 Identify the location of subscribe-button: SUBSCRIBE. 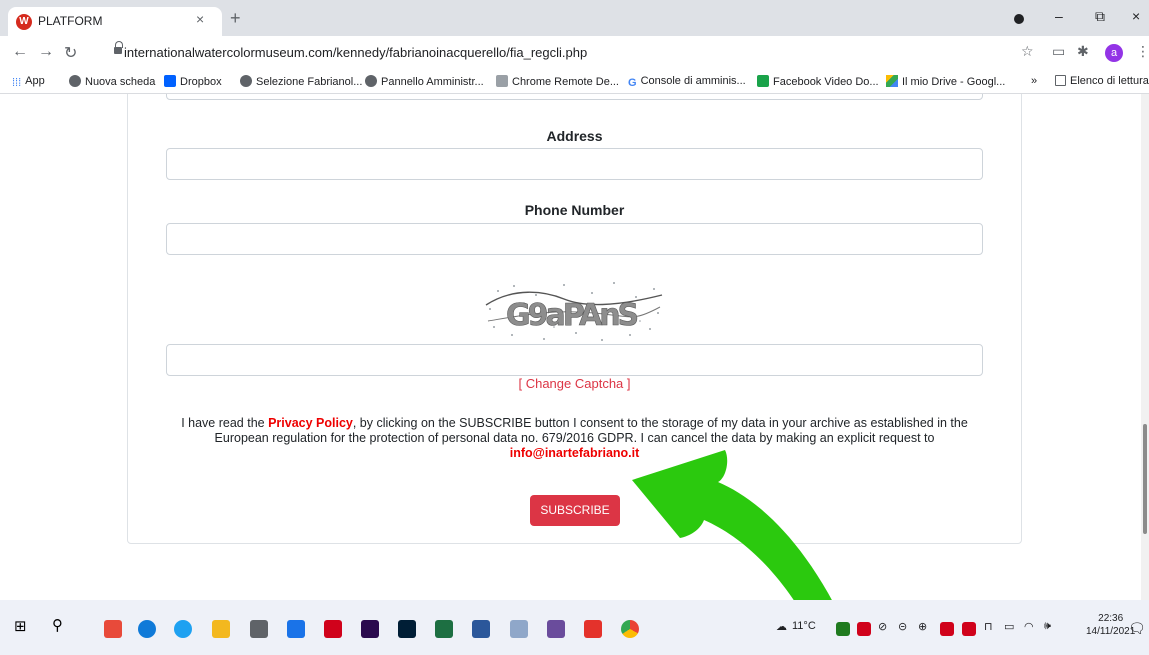
(575, 510).